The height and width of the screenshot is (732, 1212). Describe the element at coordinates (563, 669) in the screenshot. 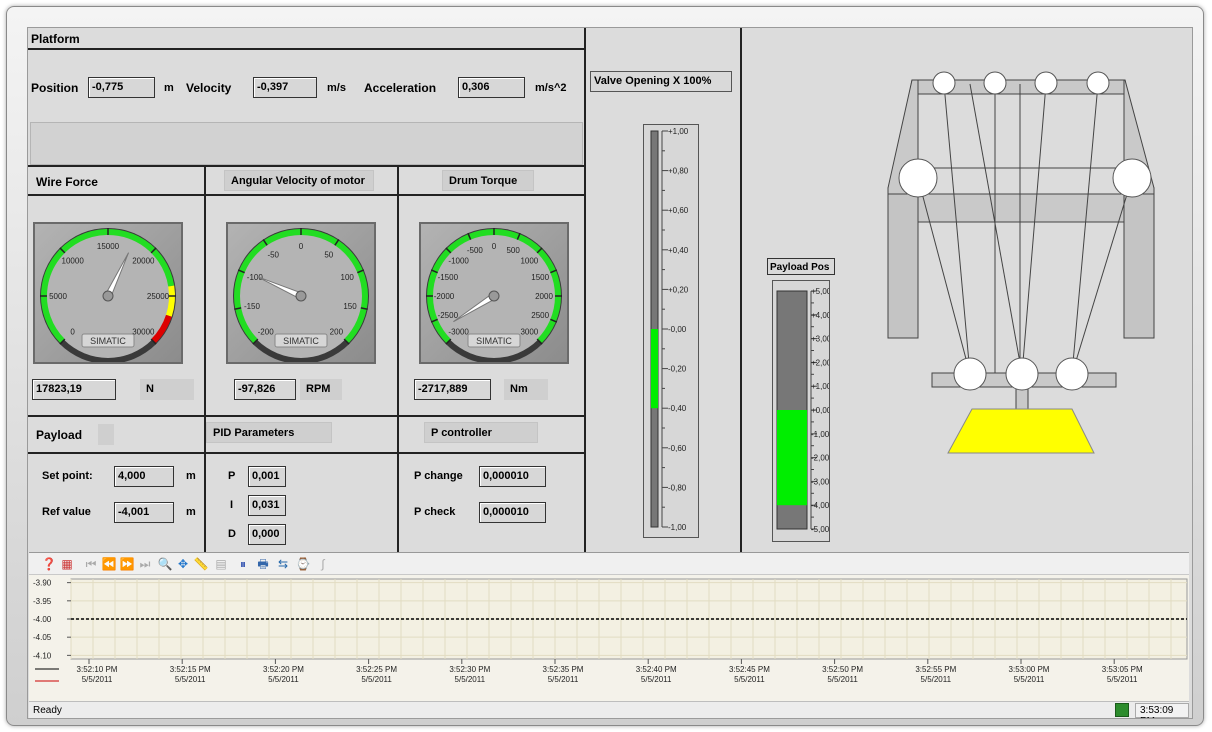

I see `trend-x-time: 3:52:35 PM` at that location.